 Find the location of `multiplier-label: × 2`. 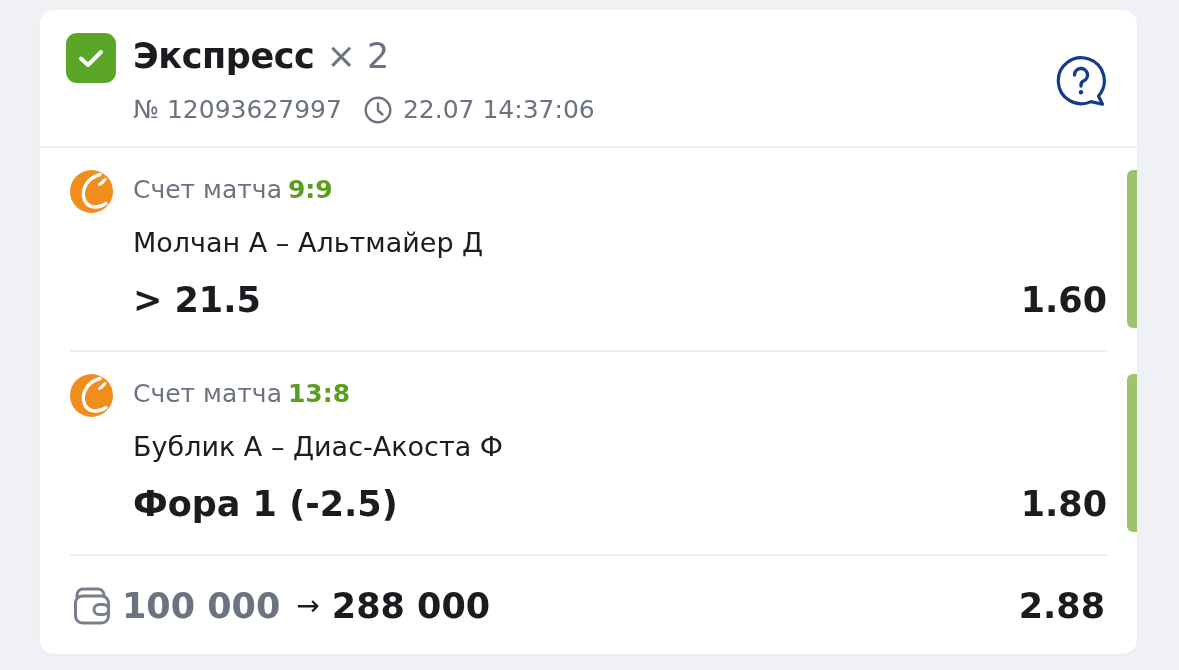

multiplier-label: × 2 is located at coordinates (358, 56).